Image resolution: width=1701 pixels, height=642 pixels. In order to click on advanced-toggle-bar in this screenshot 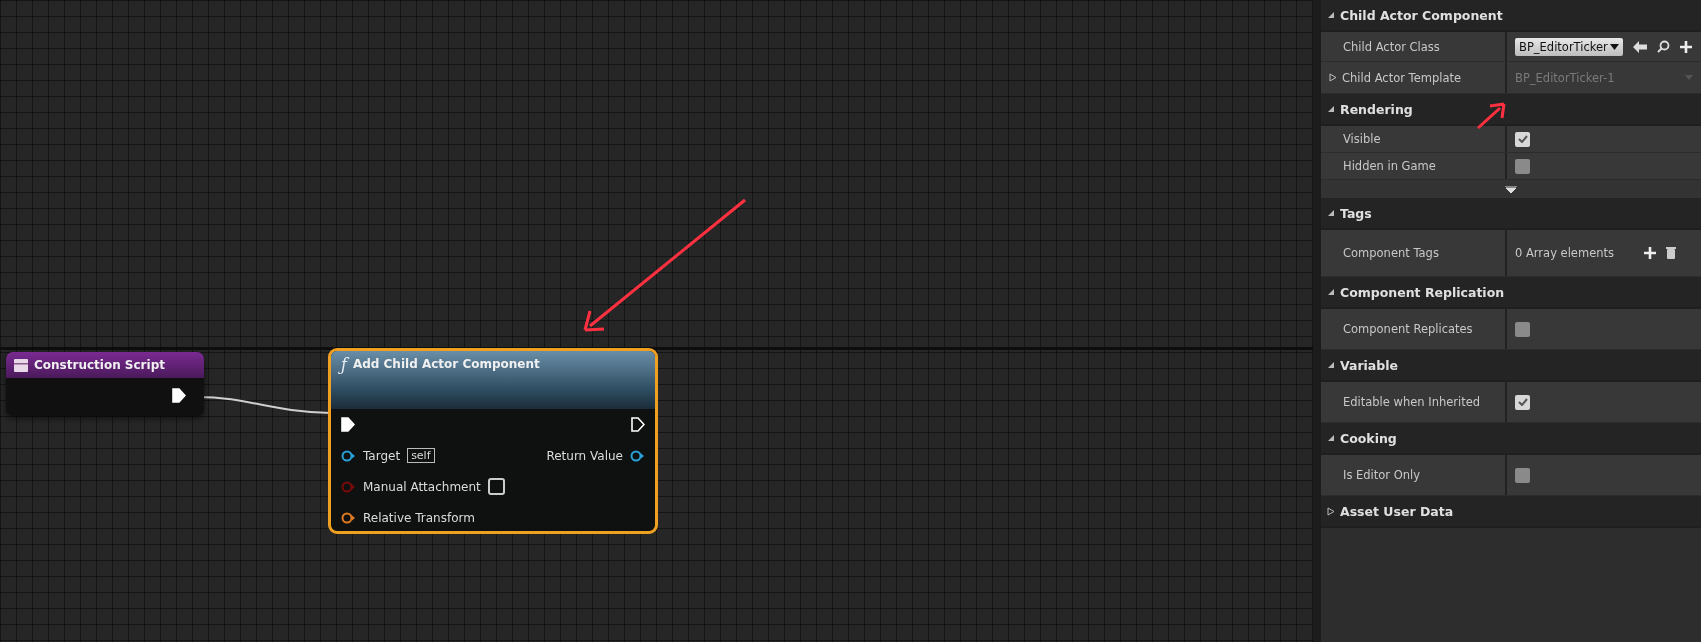, I will do `click(1511, 189)`.